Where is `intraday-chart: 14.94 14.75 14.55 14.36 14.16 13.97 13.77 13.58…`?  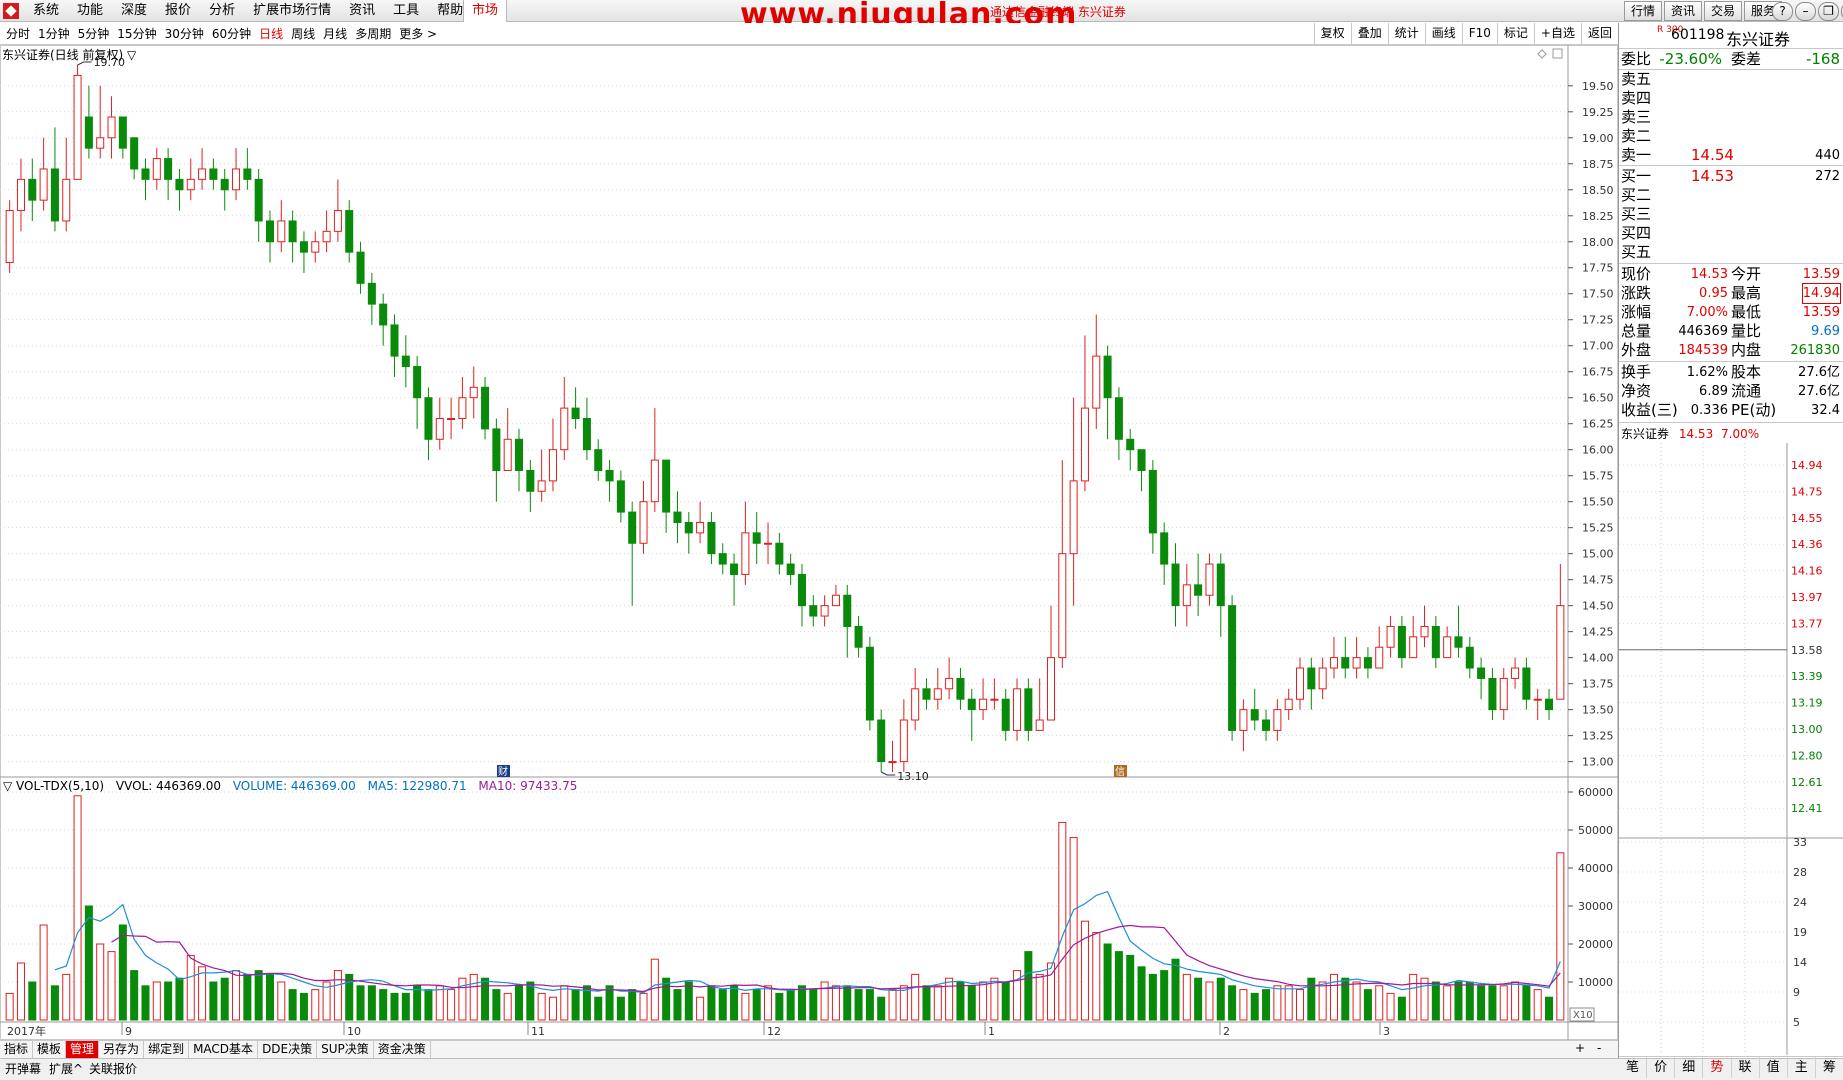
intraday-chart: 14.94 14.75 14.55 14.36 14.16 13.97 13.77 13.58… is located at coordinates (1731, 749).